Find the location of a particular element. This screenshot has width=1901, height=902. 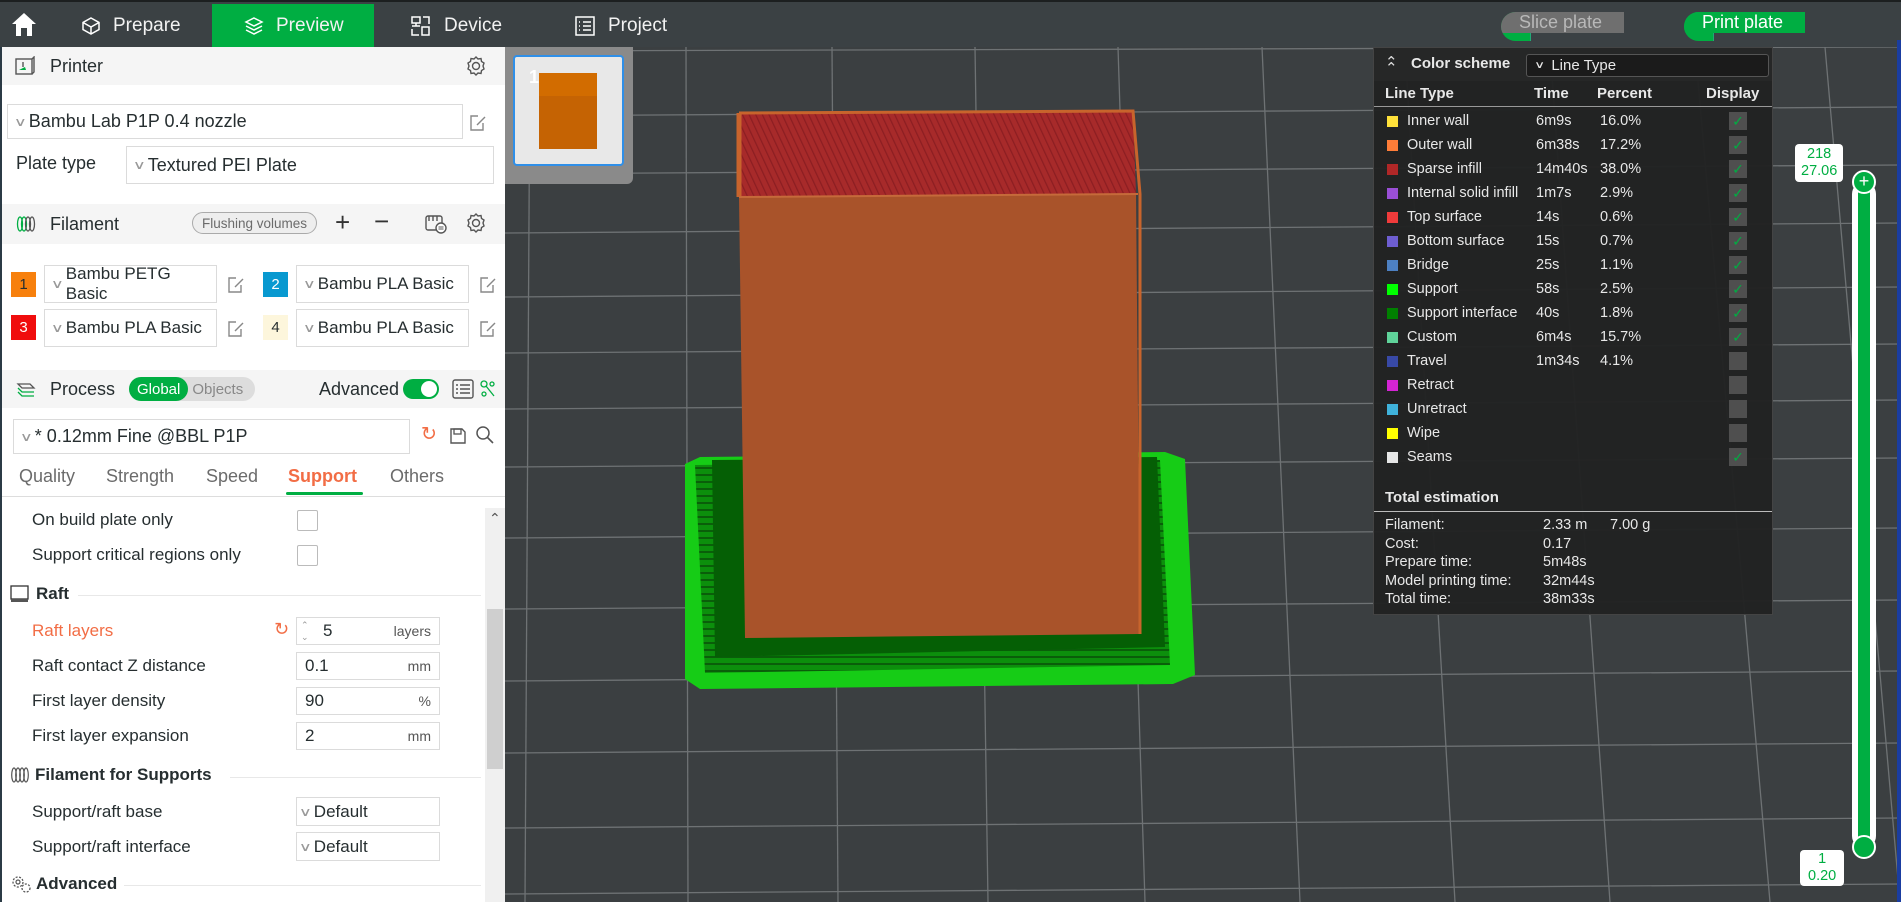

slice-plate-split: ∨ Slice plate is located at coordinates (1583, 26).